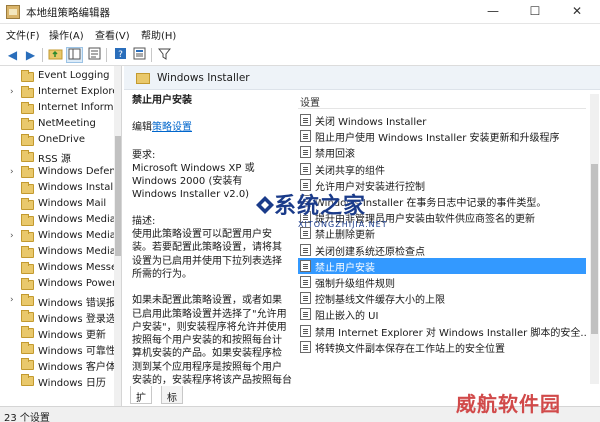  Describe the element at coordinates (66, 34) in the screenshot. I see `menu-action: 操作(A)` at that location.